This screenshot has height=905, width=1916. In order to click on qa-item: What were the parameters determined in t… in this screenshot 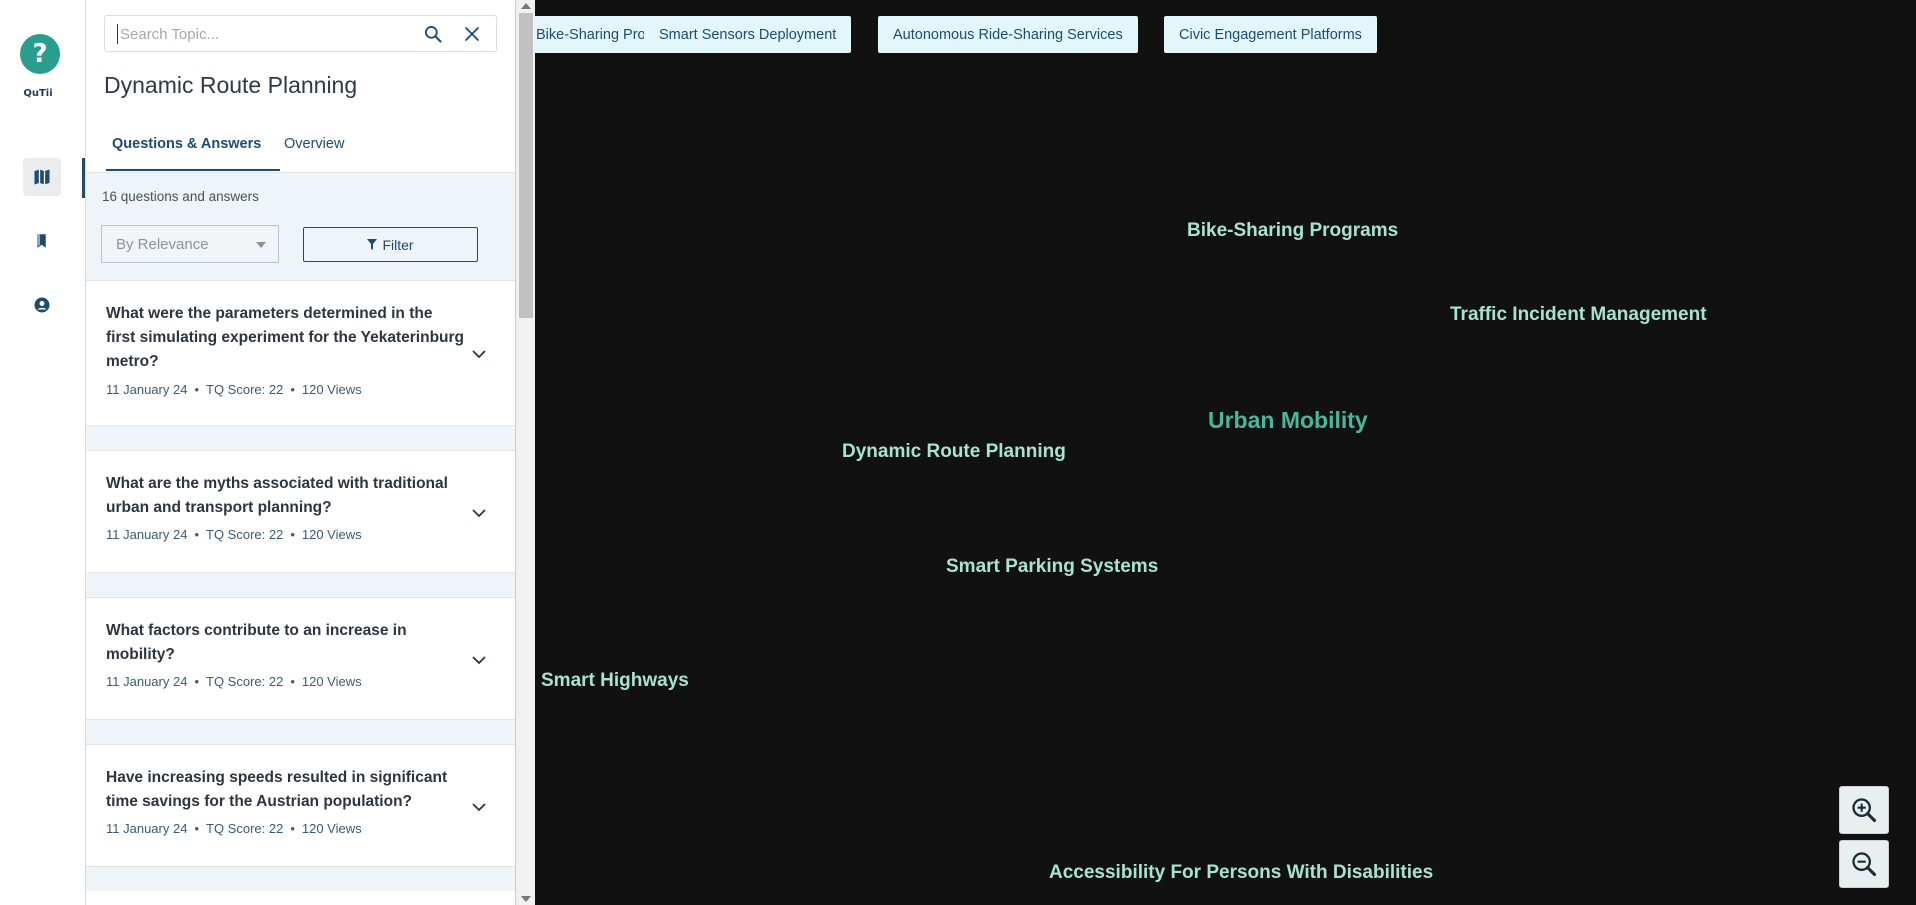, I will do `click(300, 353)`.